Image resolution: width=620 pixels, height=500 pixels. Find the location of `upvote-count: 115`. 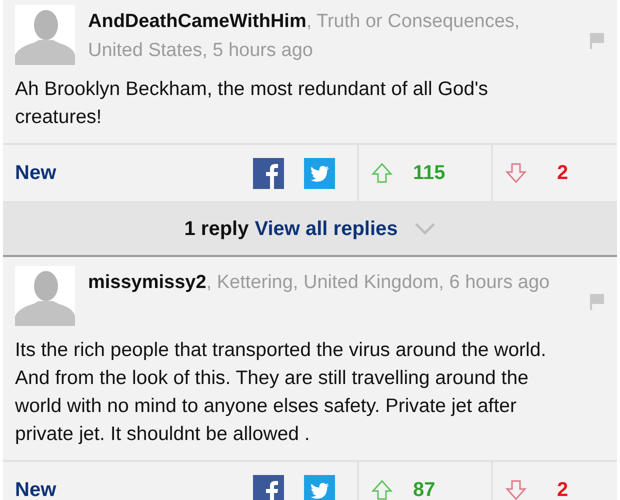

upvote-count: 115 is located at coordinates (429, 173).